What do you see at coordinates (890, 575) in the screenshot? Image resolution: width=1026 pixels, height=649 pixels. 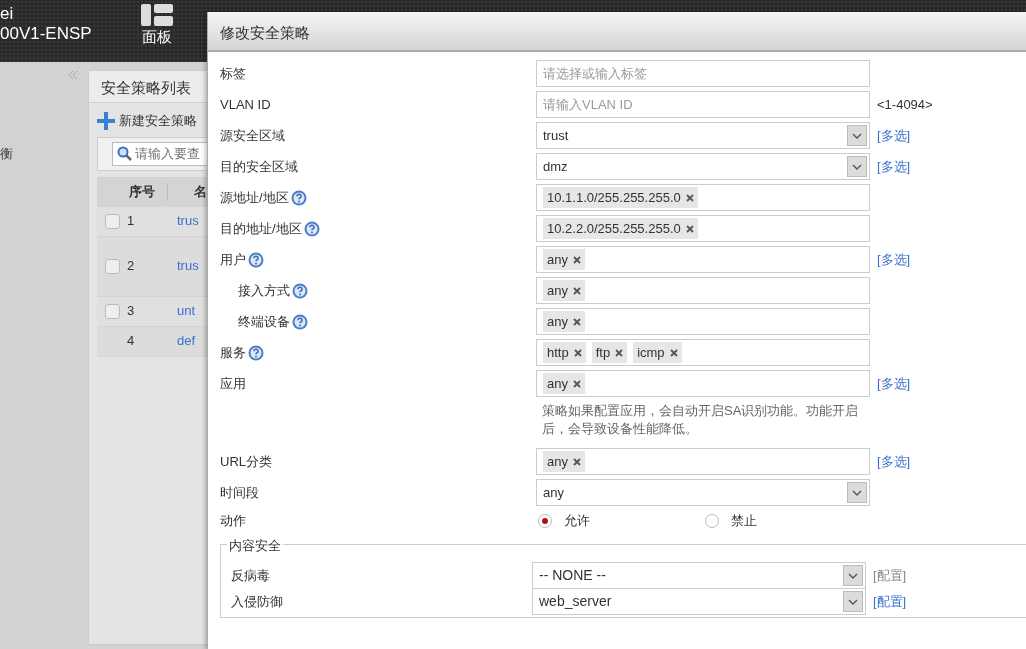 I see `config-link: [配置]` at bounding box center [890, 575].